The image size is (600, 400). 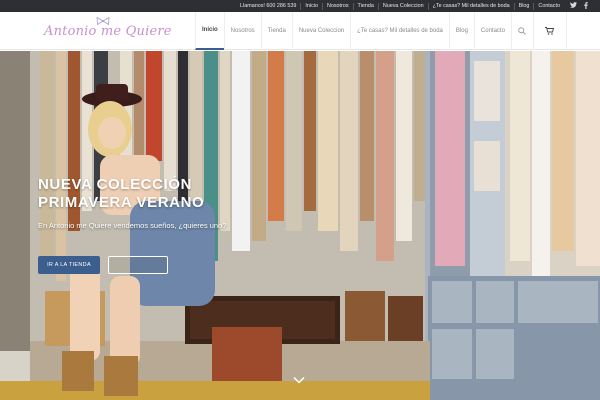 What do you see at coordinates (121, 202) in the screenshot?
I see `hero-title-line2: PRIMAVERA VERANO` at bounding box center [121, 202].